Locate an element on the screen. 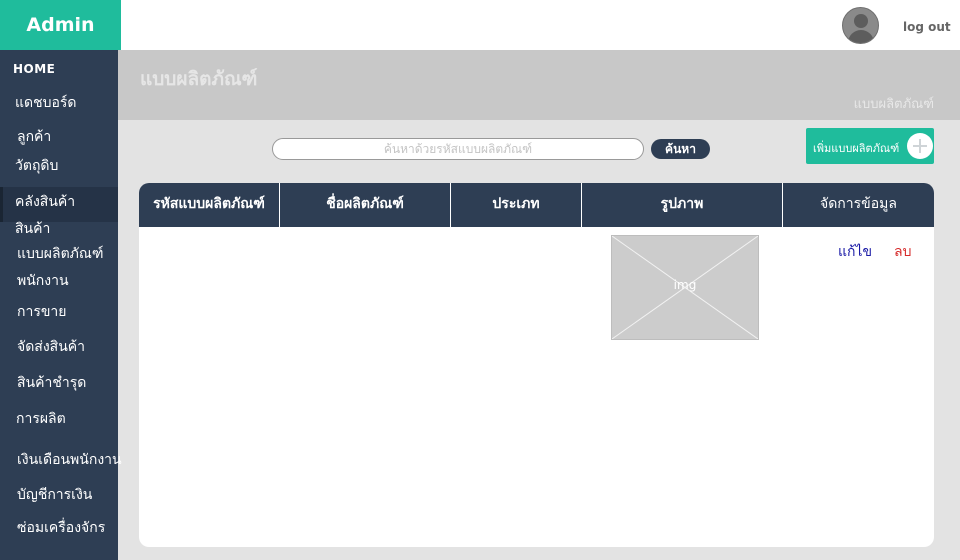 This screenshot has height=560, width=960. top-bar is located at coordinates (540, 25).